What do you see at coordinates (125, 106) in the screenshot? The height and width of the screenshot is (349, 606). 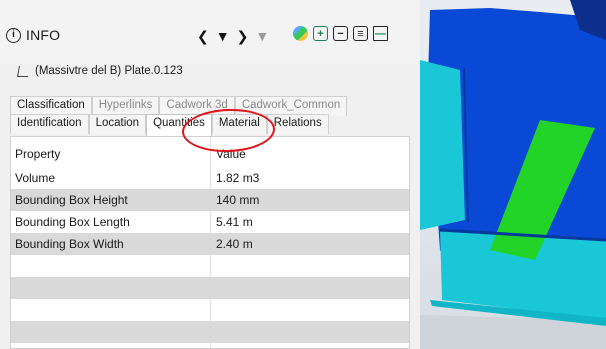 I see `tab-hyperlinks: Hyperlinks` at bounding box center [125, 106].